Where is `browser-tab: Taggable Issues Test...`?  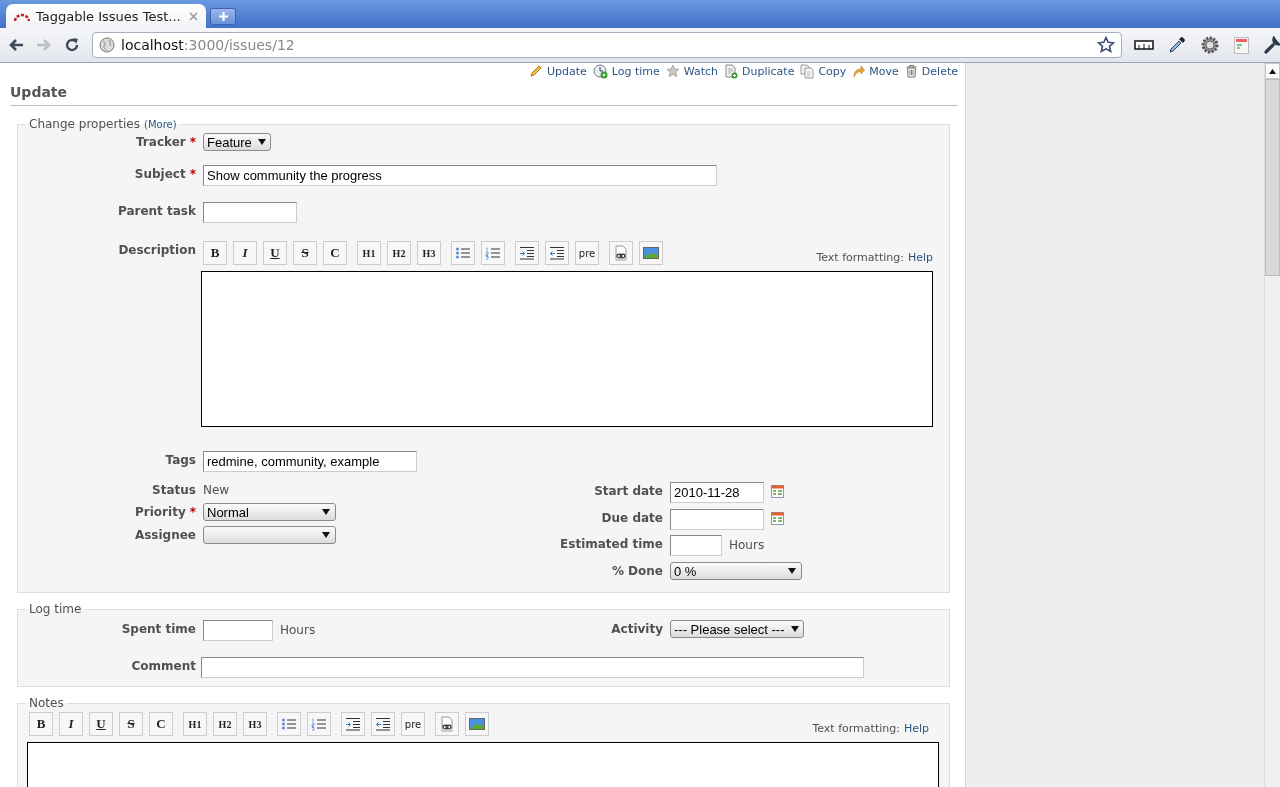
browser-tab: Taggable Issues Test... is located at coordinates (106, 16).